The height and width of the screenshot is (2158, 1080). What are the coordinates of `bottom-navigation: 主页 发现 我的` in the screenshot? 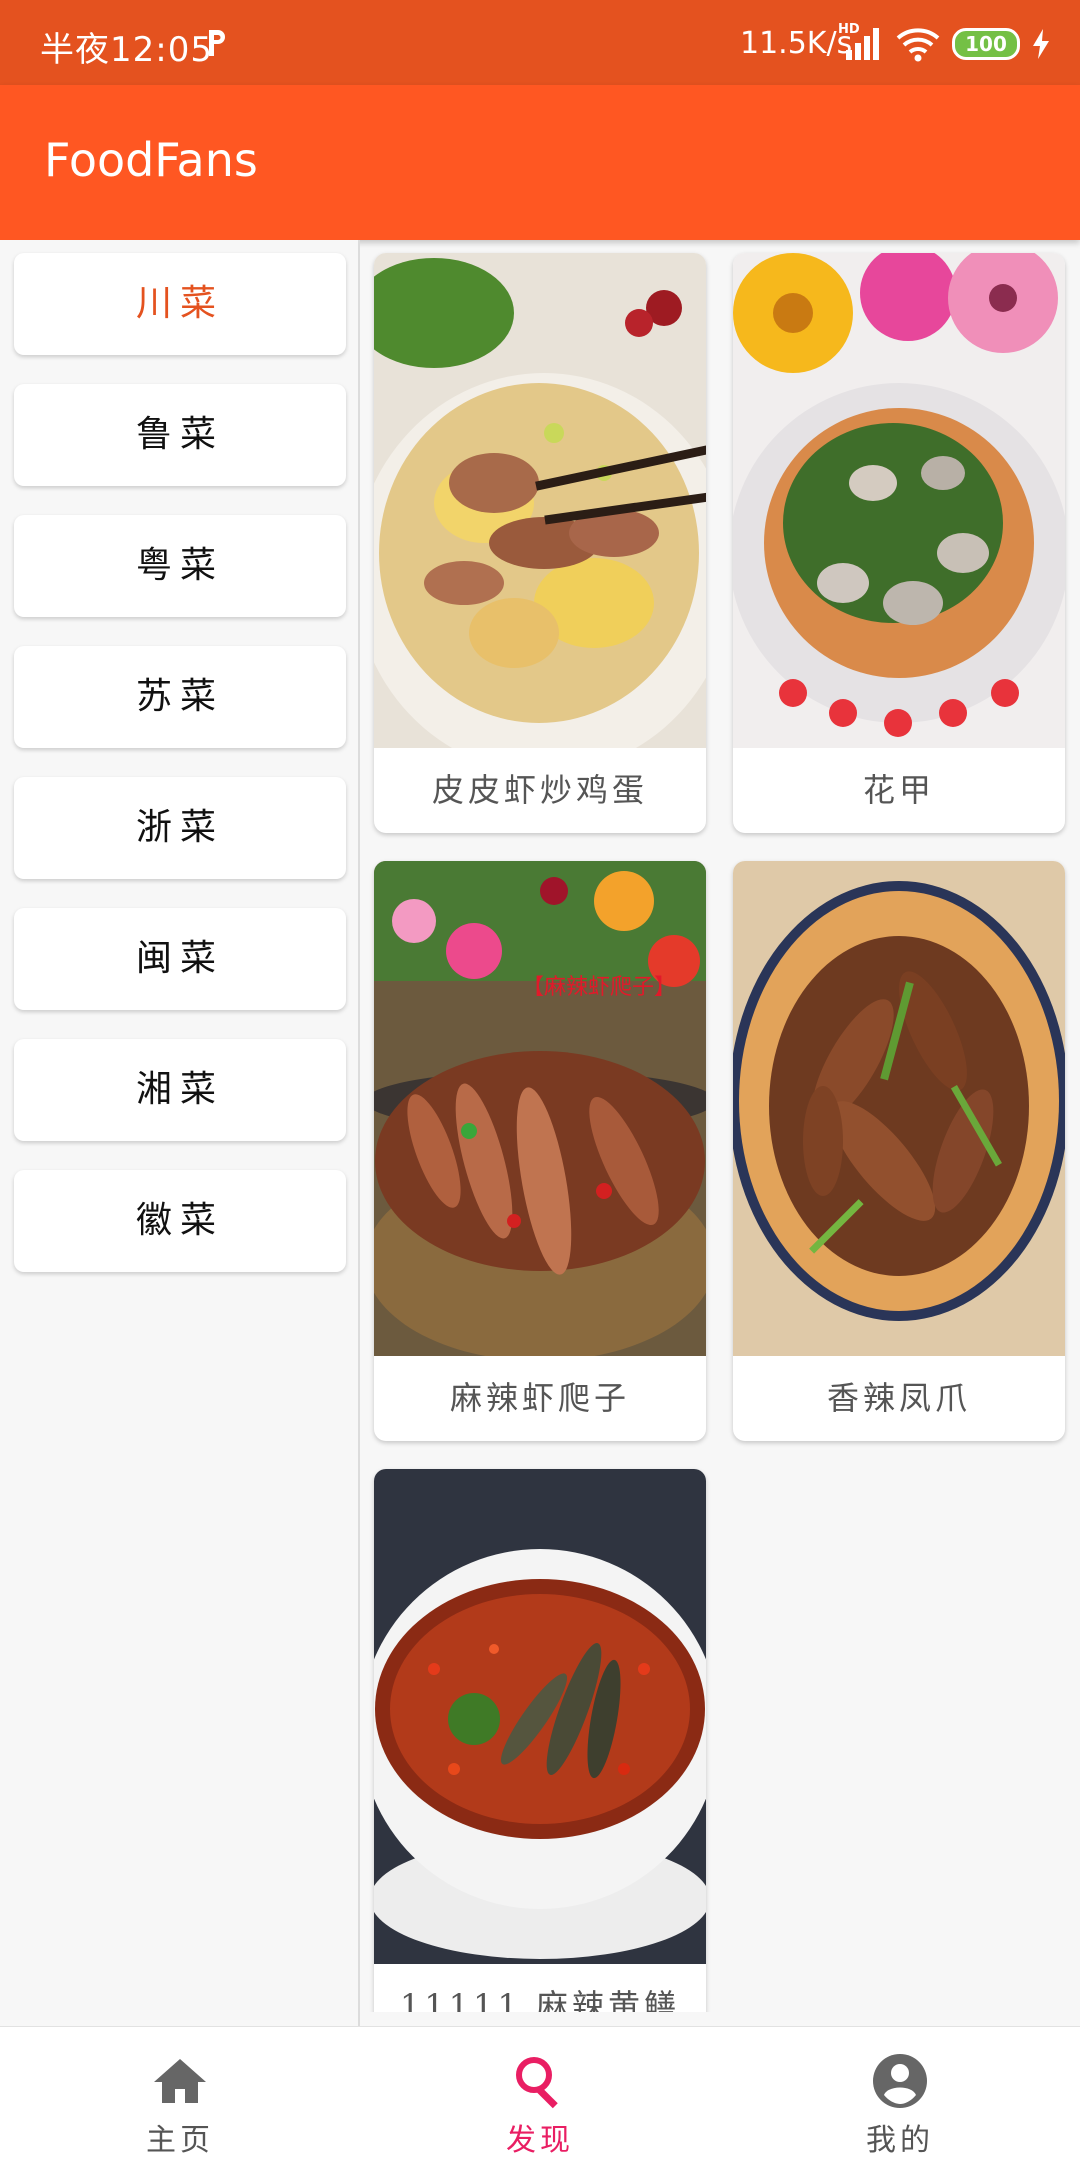 It's located at (540, 2092).